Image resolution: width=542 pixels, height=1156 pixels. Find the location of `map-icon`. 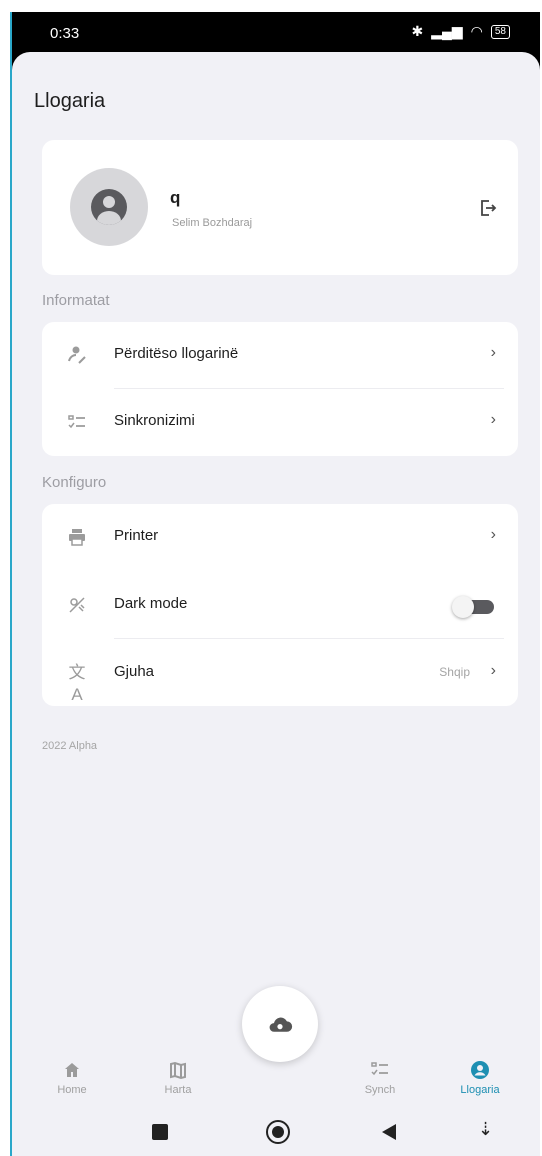

map-icon is located at coordinates (178, 1070).